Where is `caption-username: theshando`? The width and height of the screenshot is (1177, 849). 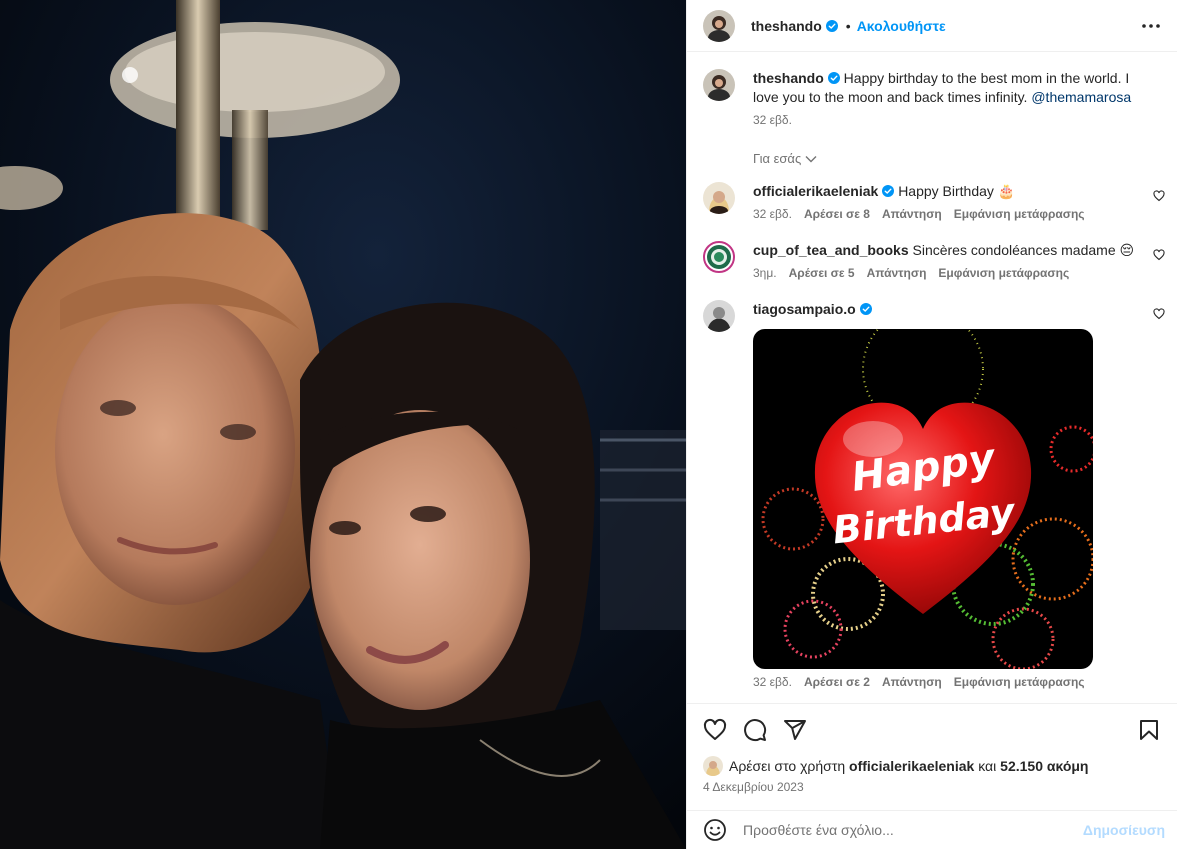
caption-username: theshando is located at coordinates (788, 78).